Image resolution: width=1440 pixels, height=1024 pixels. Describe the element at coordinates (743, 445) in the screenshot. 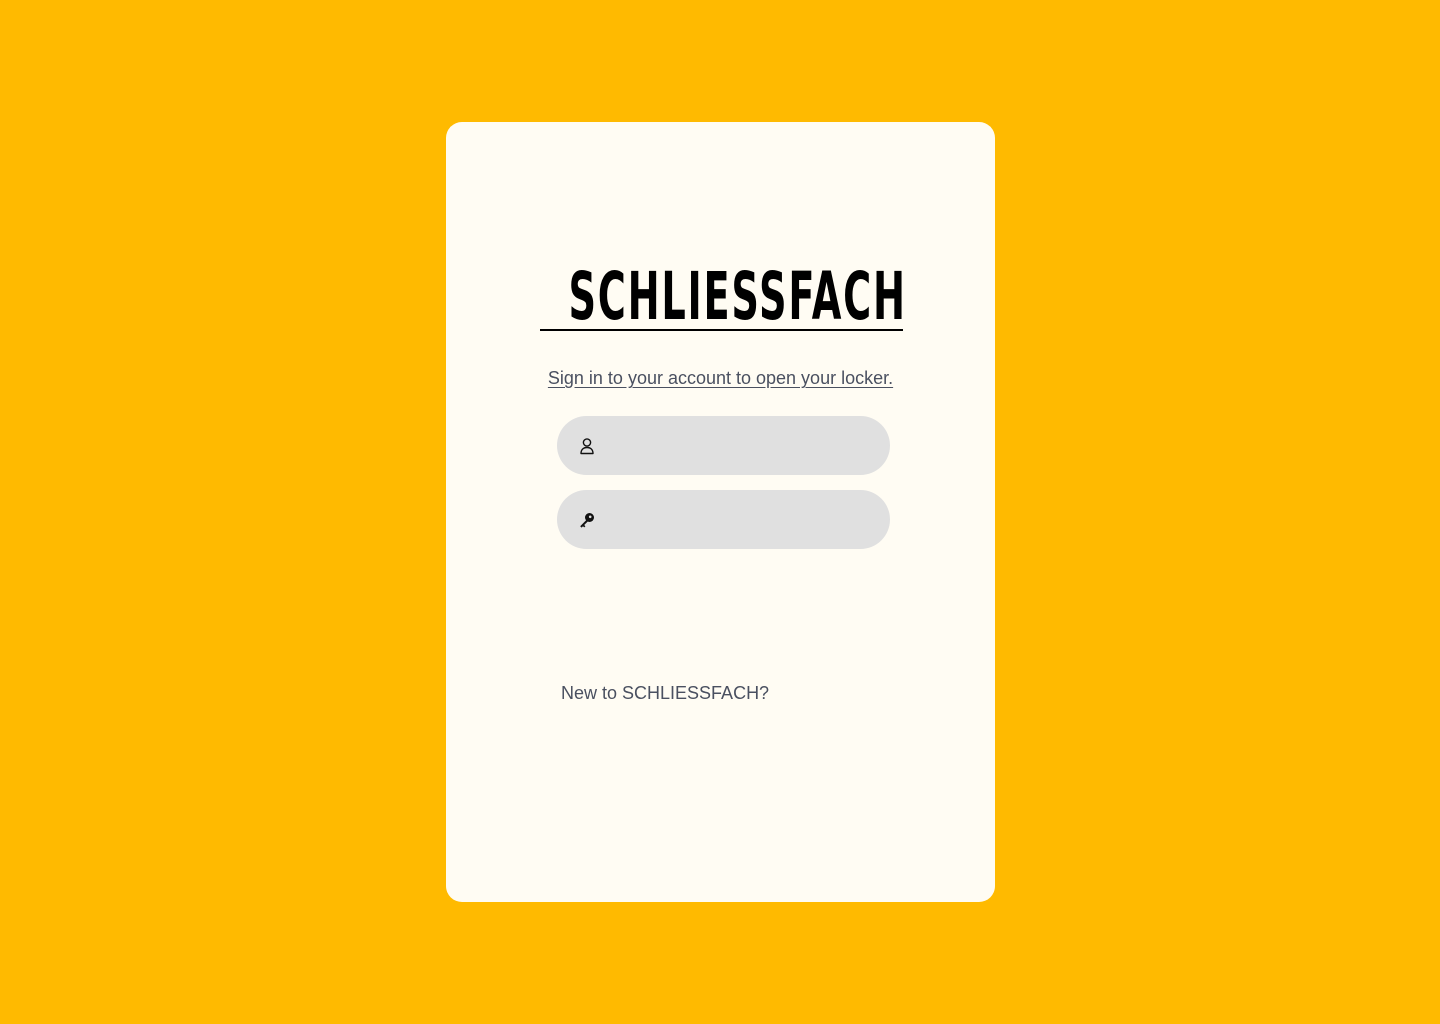

I see `username-input` at that location.